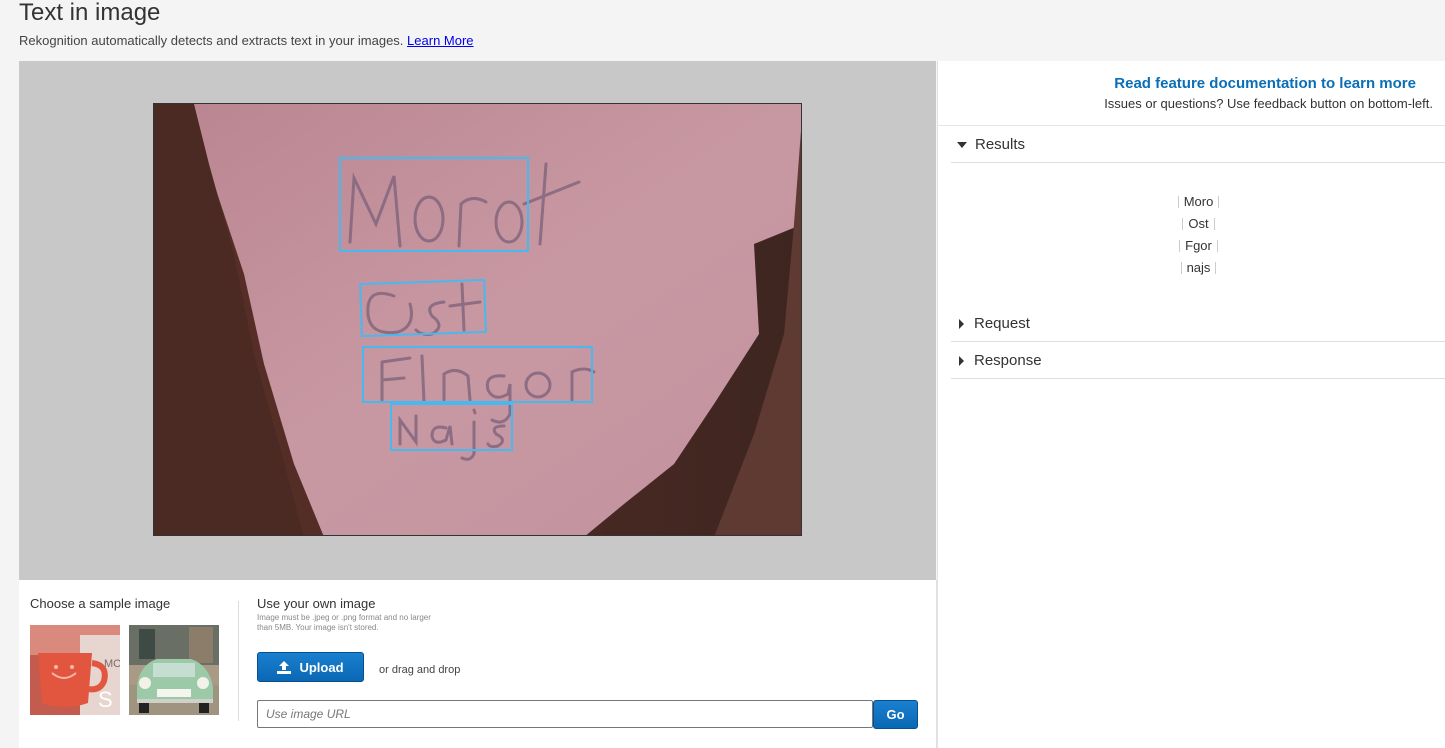  Describe the element at coordinates (100, 603) in the screenshot. I see `sample-heading: Choose a sample image` at that location.